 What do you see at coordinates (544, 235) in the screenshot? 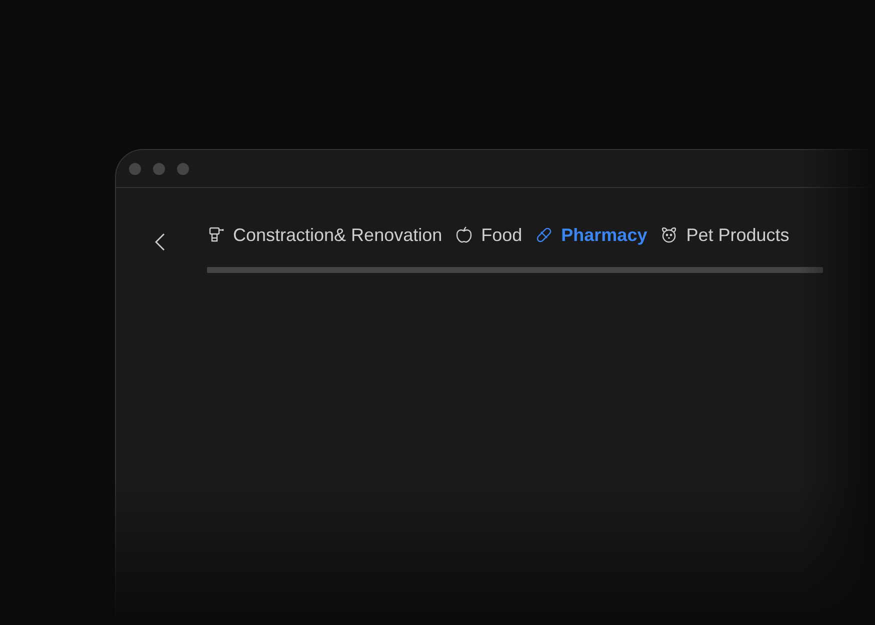
I see `pill-icon` at bounding box center [544, 235].